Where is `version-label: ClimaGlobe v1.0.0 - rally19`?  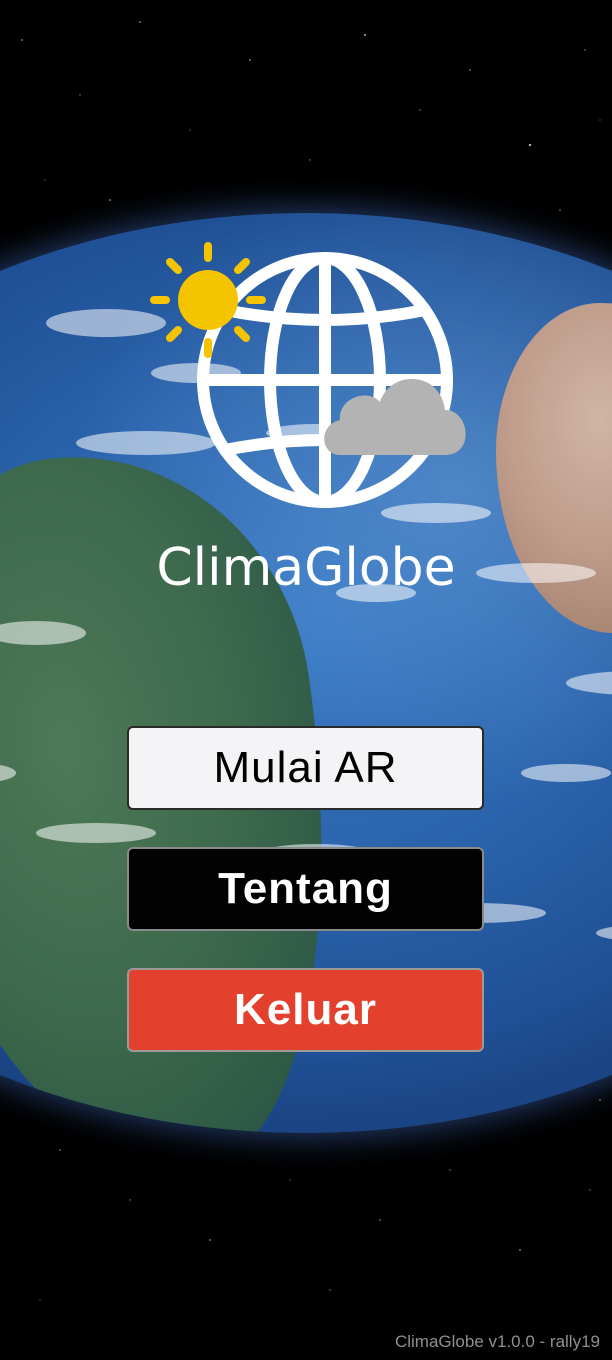 version-label: ClimaGlobe v1.0.0 - rally19 is located at coordinates (497, 1341).